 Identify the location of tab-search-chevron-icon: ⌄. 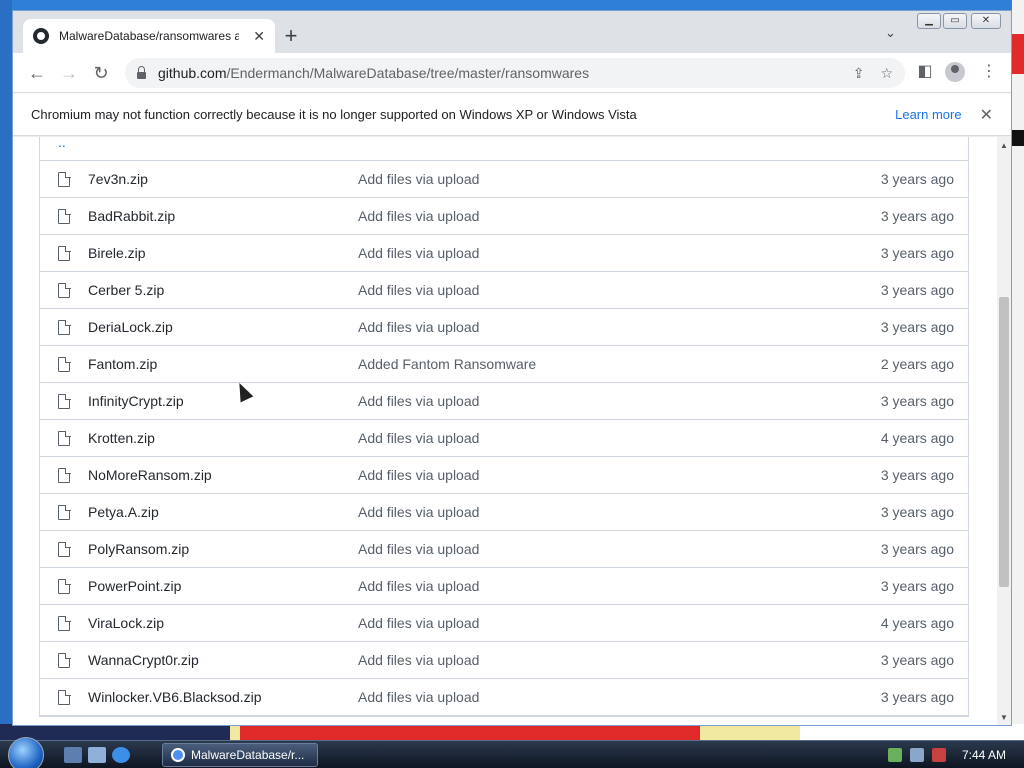
(890, 33).